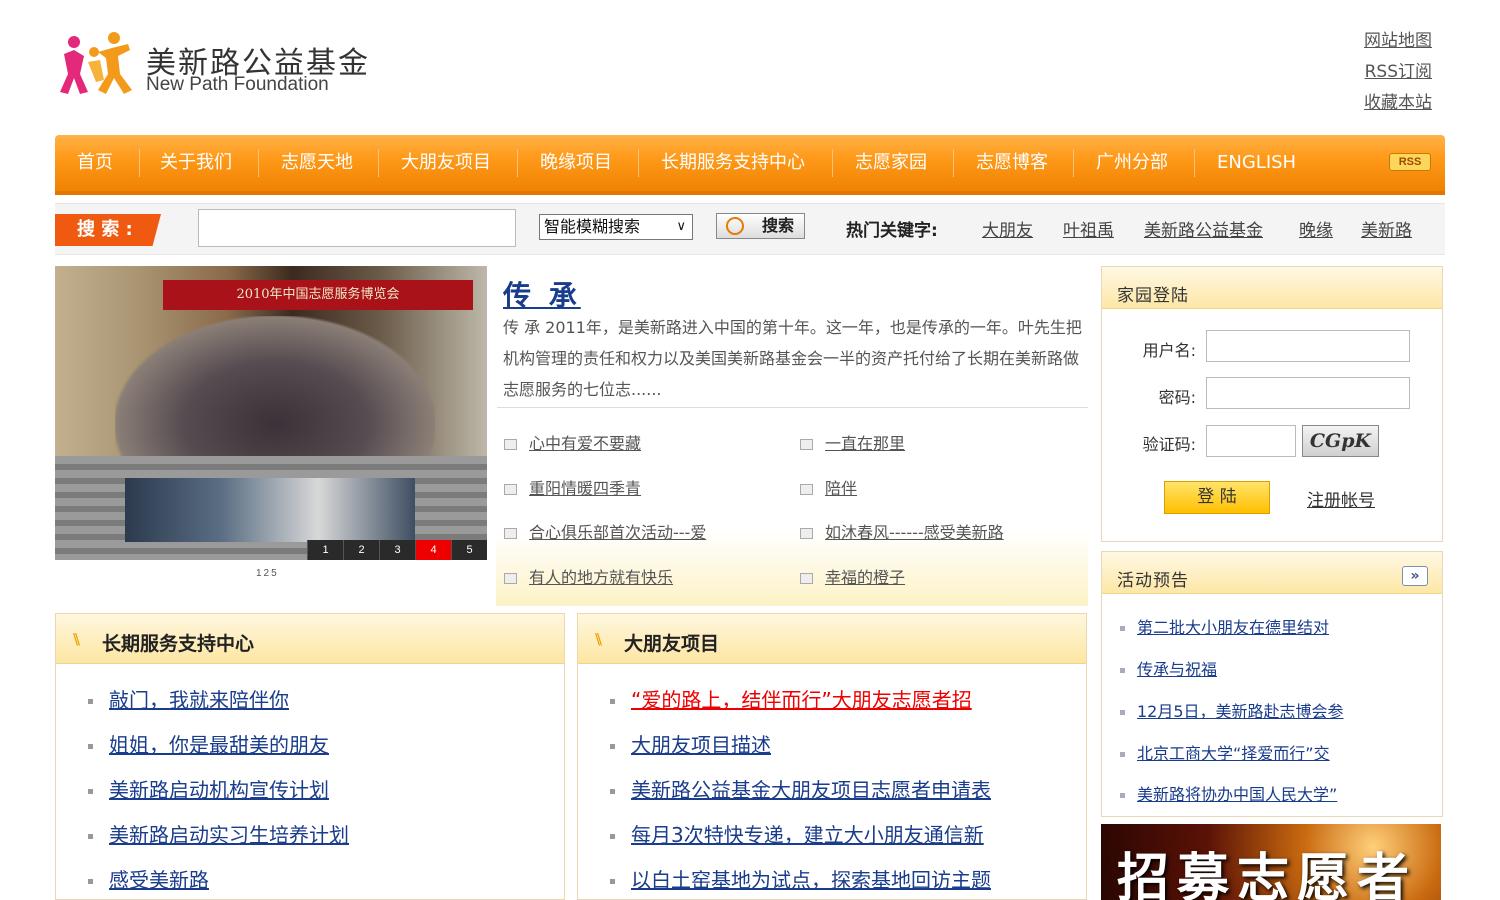 The height and width of the screenshot is (900, 1500). What do you see at coordinates (914, 532) in the screenshot?
I see `list-item-label: 如沐春风------感受美新路` at bounding box center [914, 532].